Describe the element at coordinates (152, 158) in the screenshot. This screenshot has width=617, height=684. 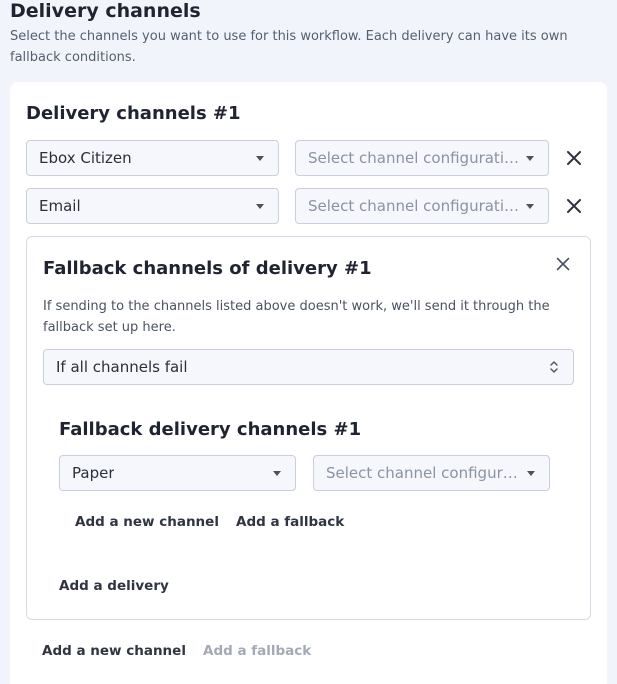
I see `channel-select-1: Ebox Citizen` at that location.